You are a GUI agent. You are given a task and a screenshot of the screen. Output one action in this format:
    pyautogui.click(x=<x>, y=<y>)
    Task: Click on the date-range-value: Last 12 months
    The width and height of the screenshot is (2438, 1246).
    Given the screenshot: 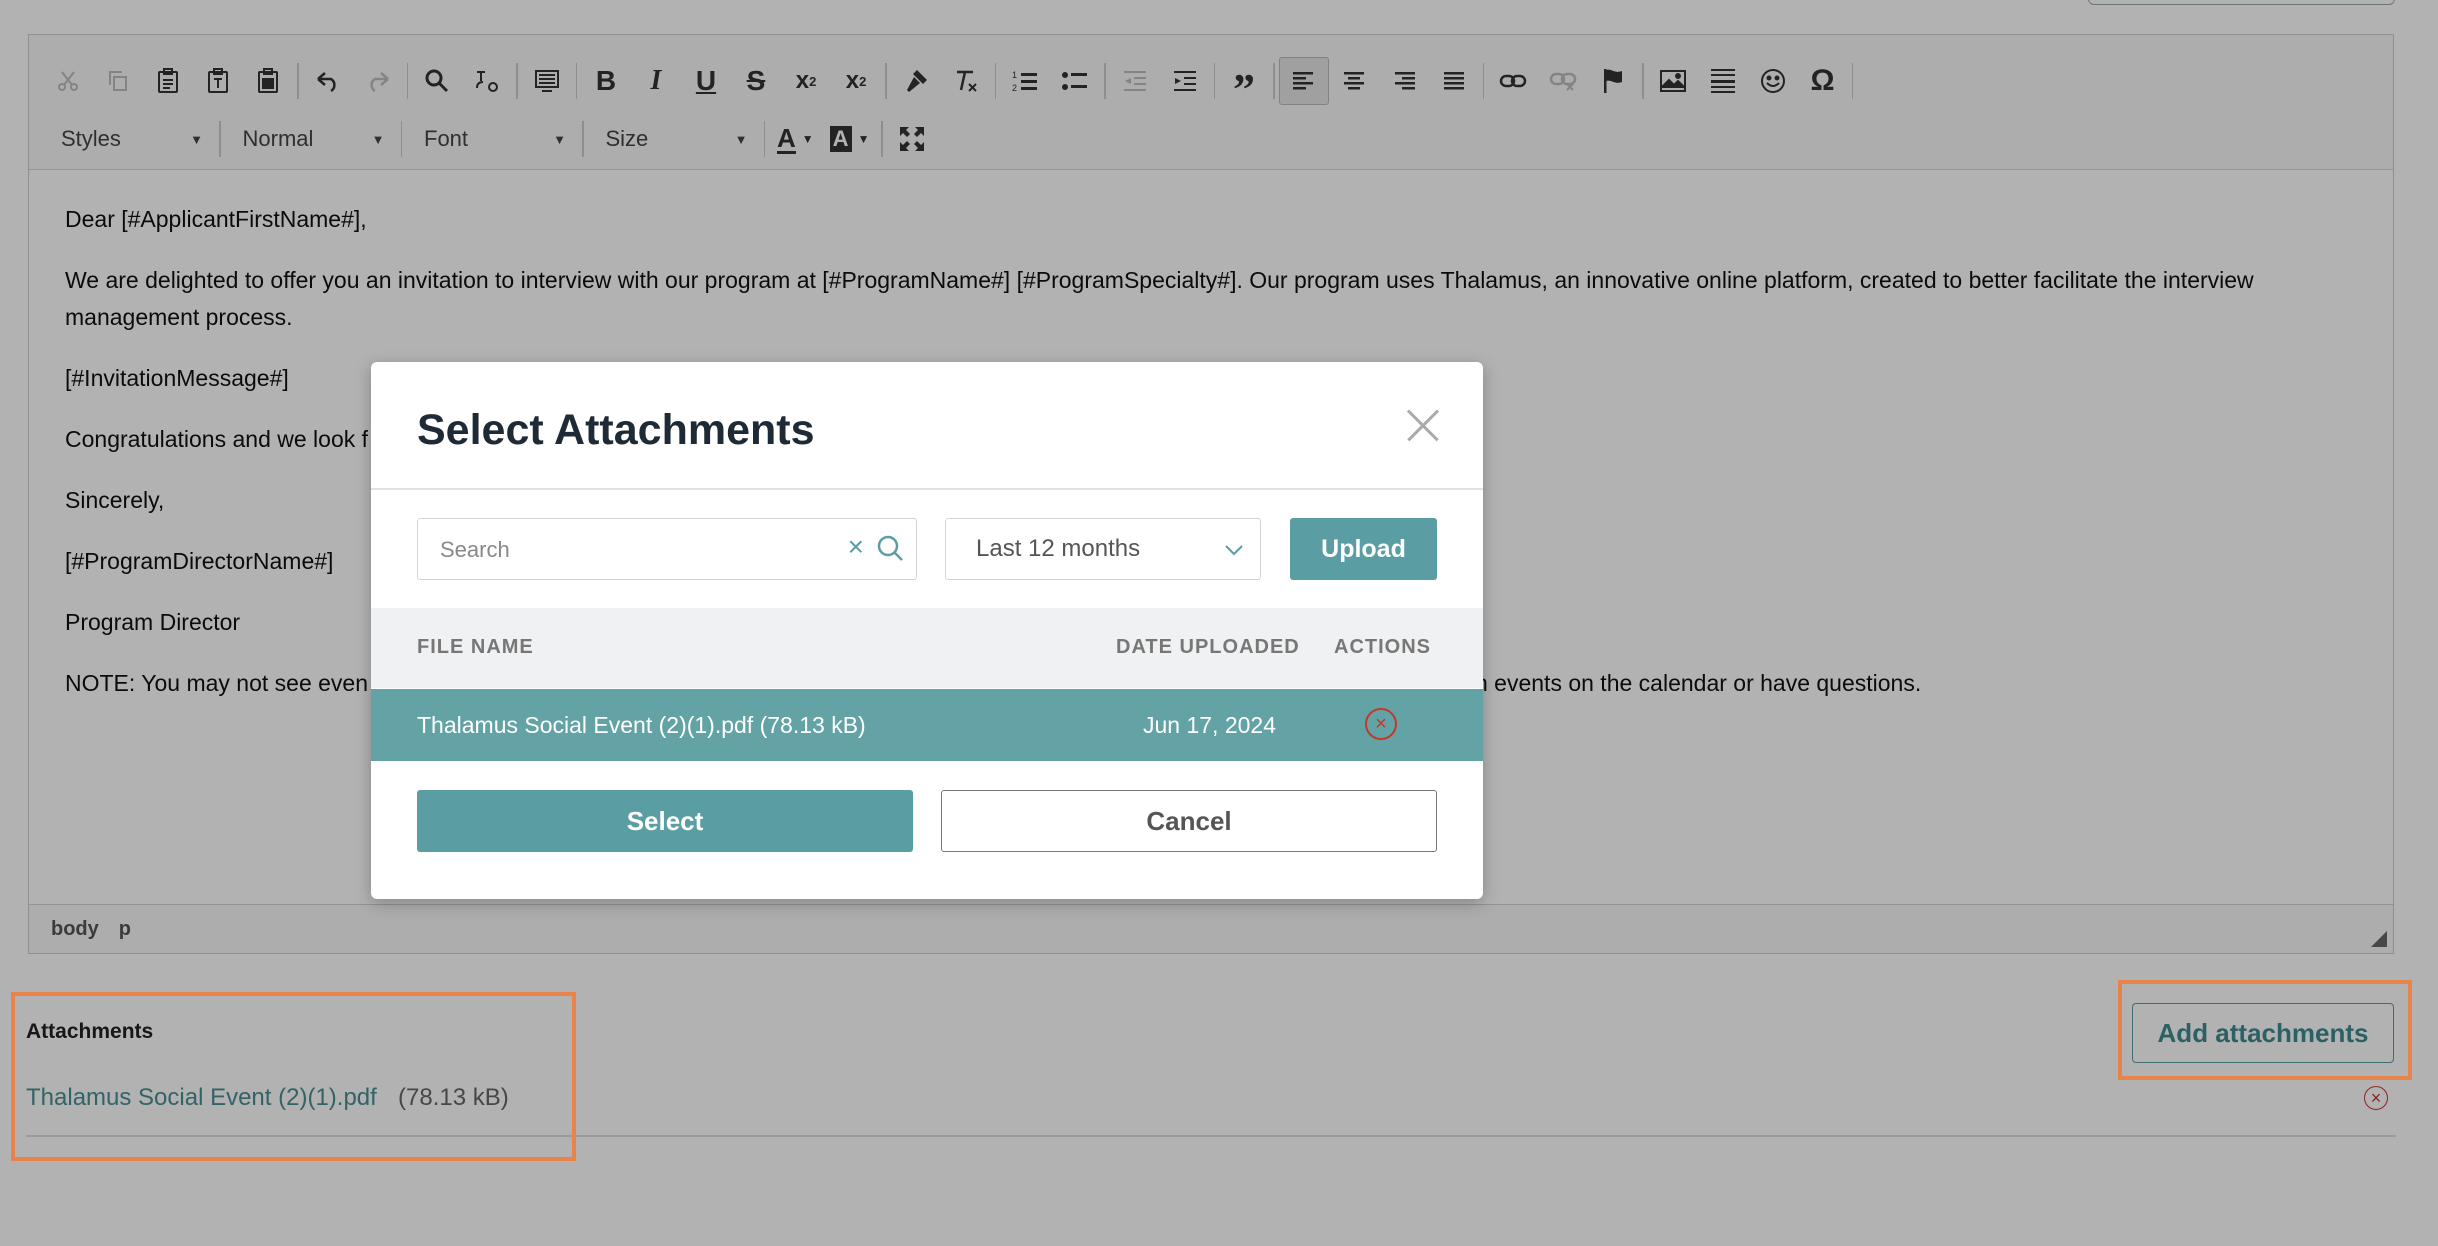 What is the action you would take?
    pyautogui.click(x=1058, y=548)
    